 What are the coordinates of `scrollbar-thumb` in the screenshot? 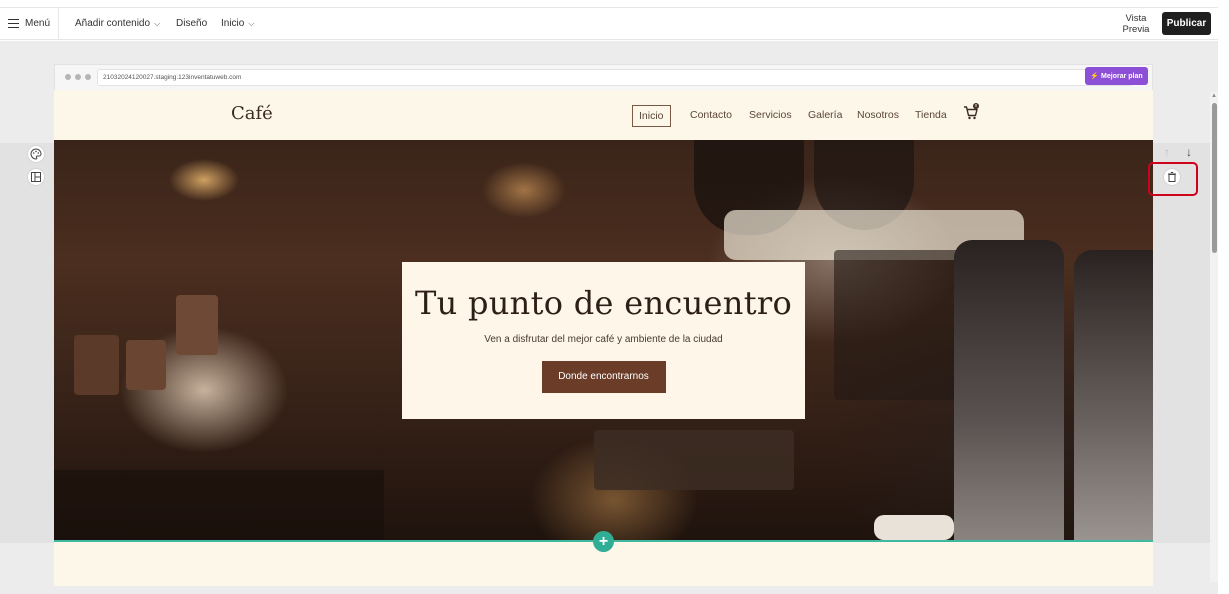 It's located at (1214, 178).